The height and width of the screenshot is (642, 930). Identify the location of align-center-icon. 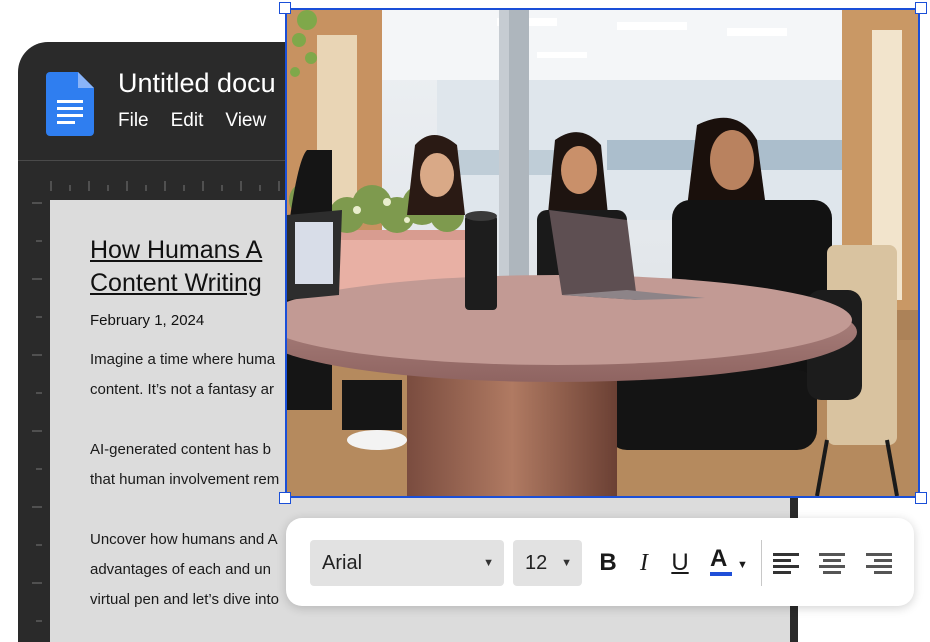
(832, 564).